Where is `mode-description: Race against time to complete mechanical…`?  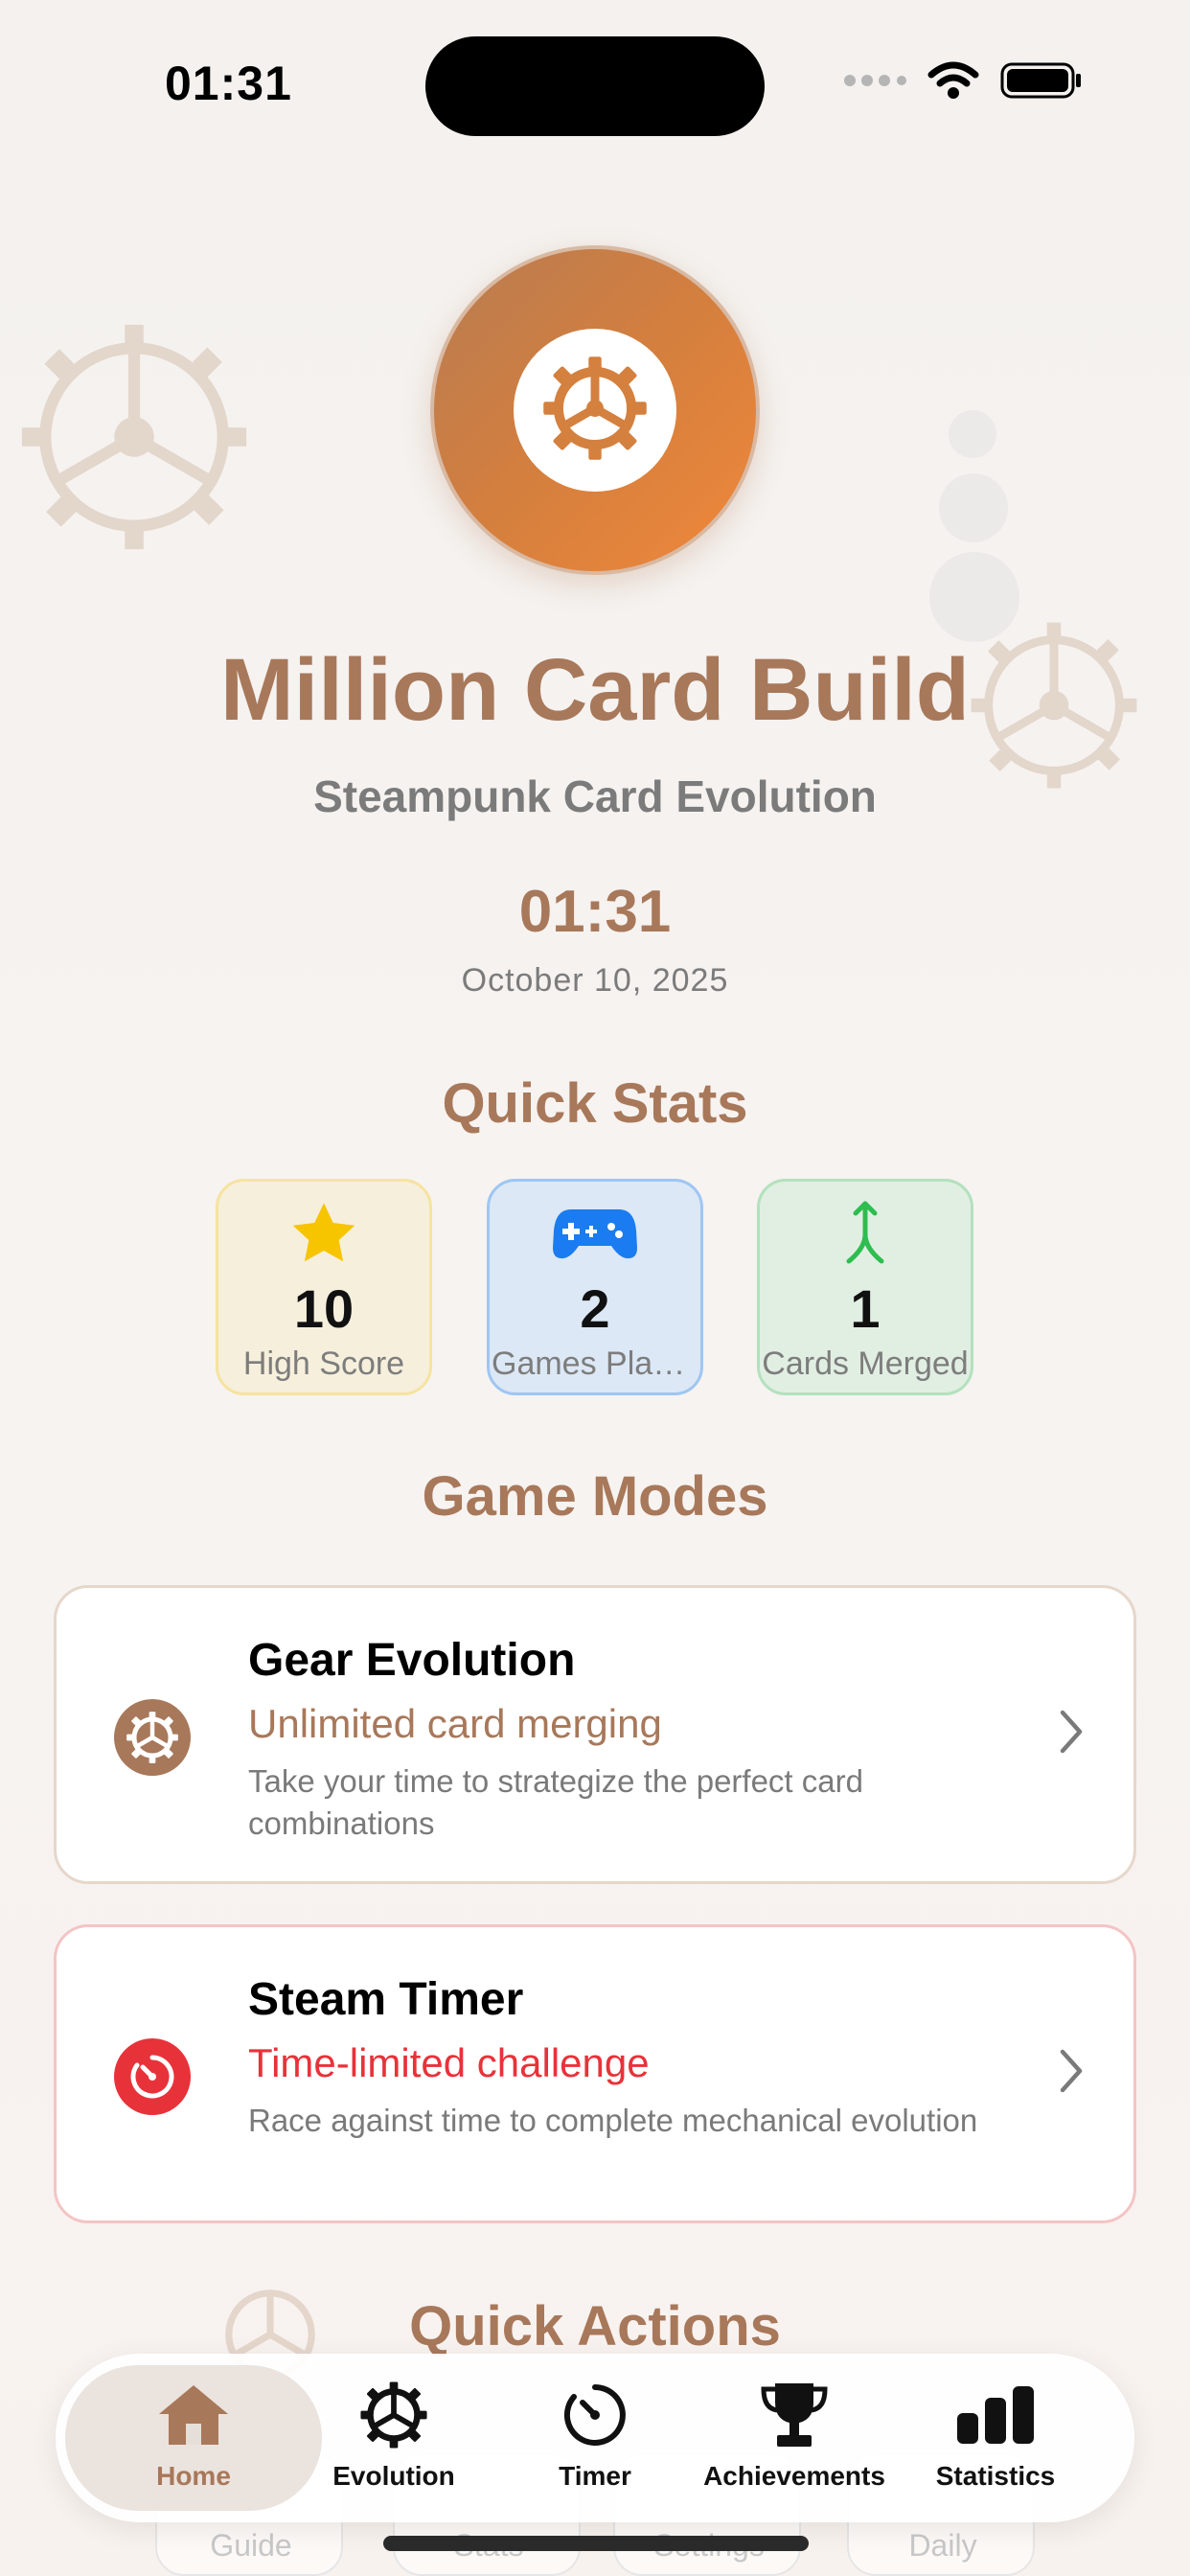 mode-description: Race against time to complete mechanical… is located at coordinates (613, 2120).